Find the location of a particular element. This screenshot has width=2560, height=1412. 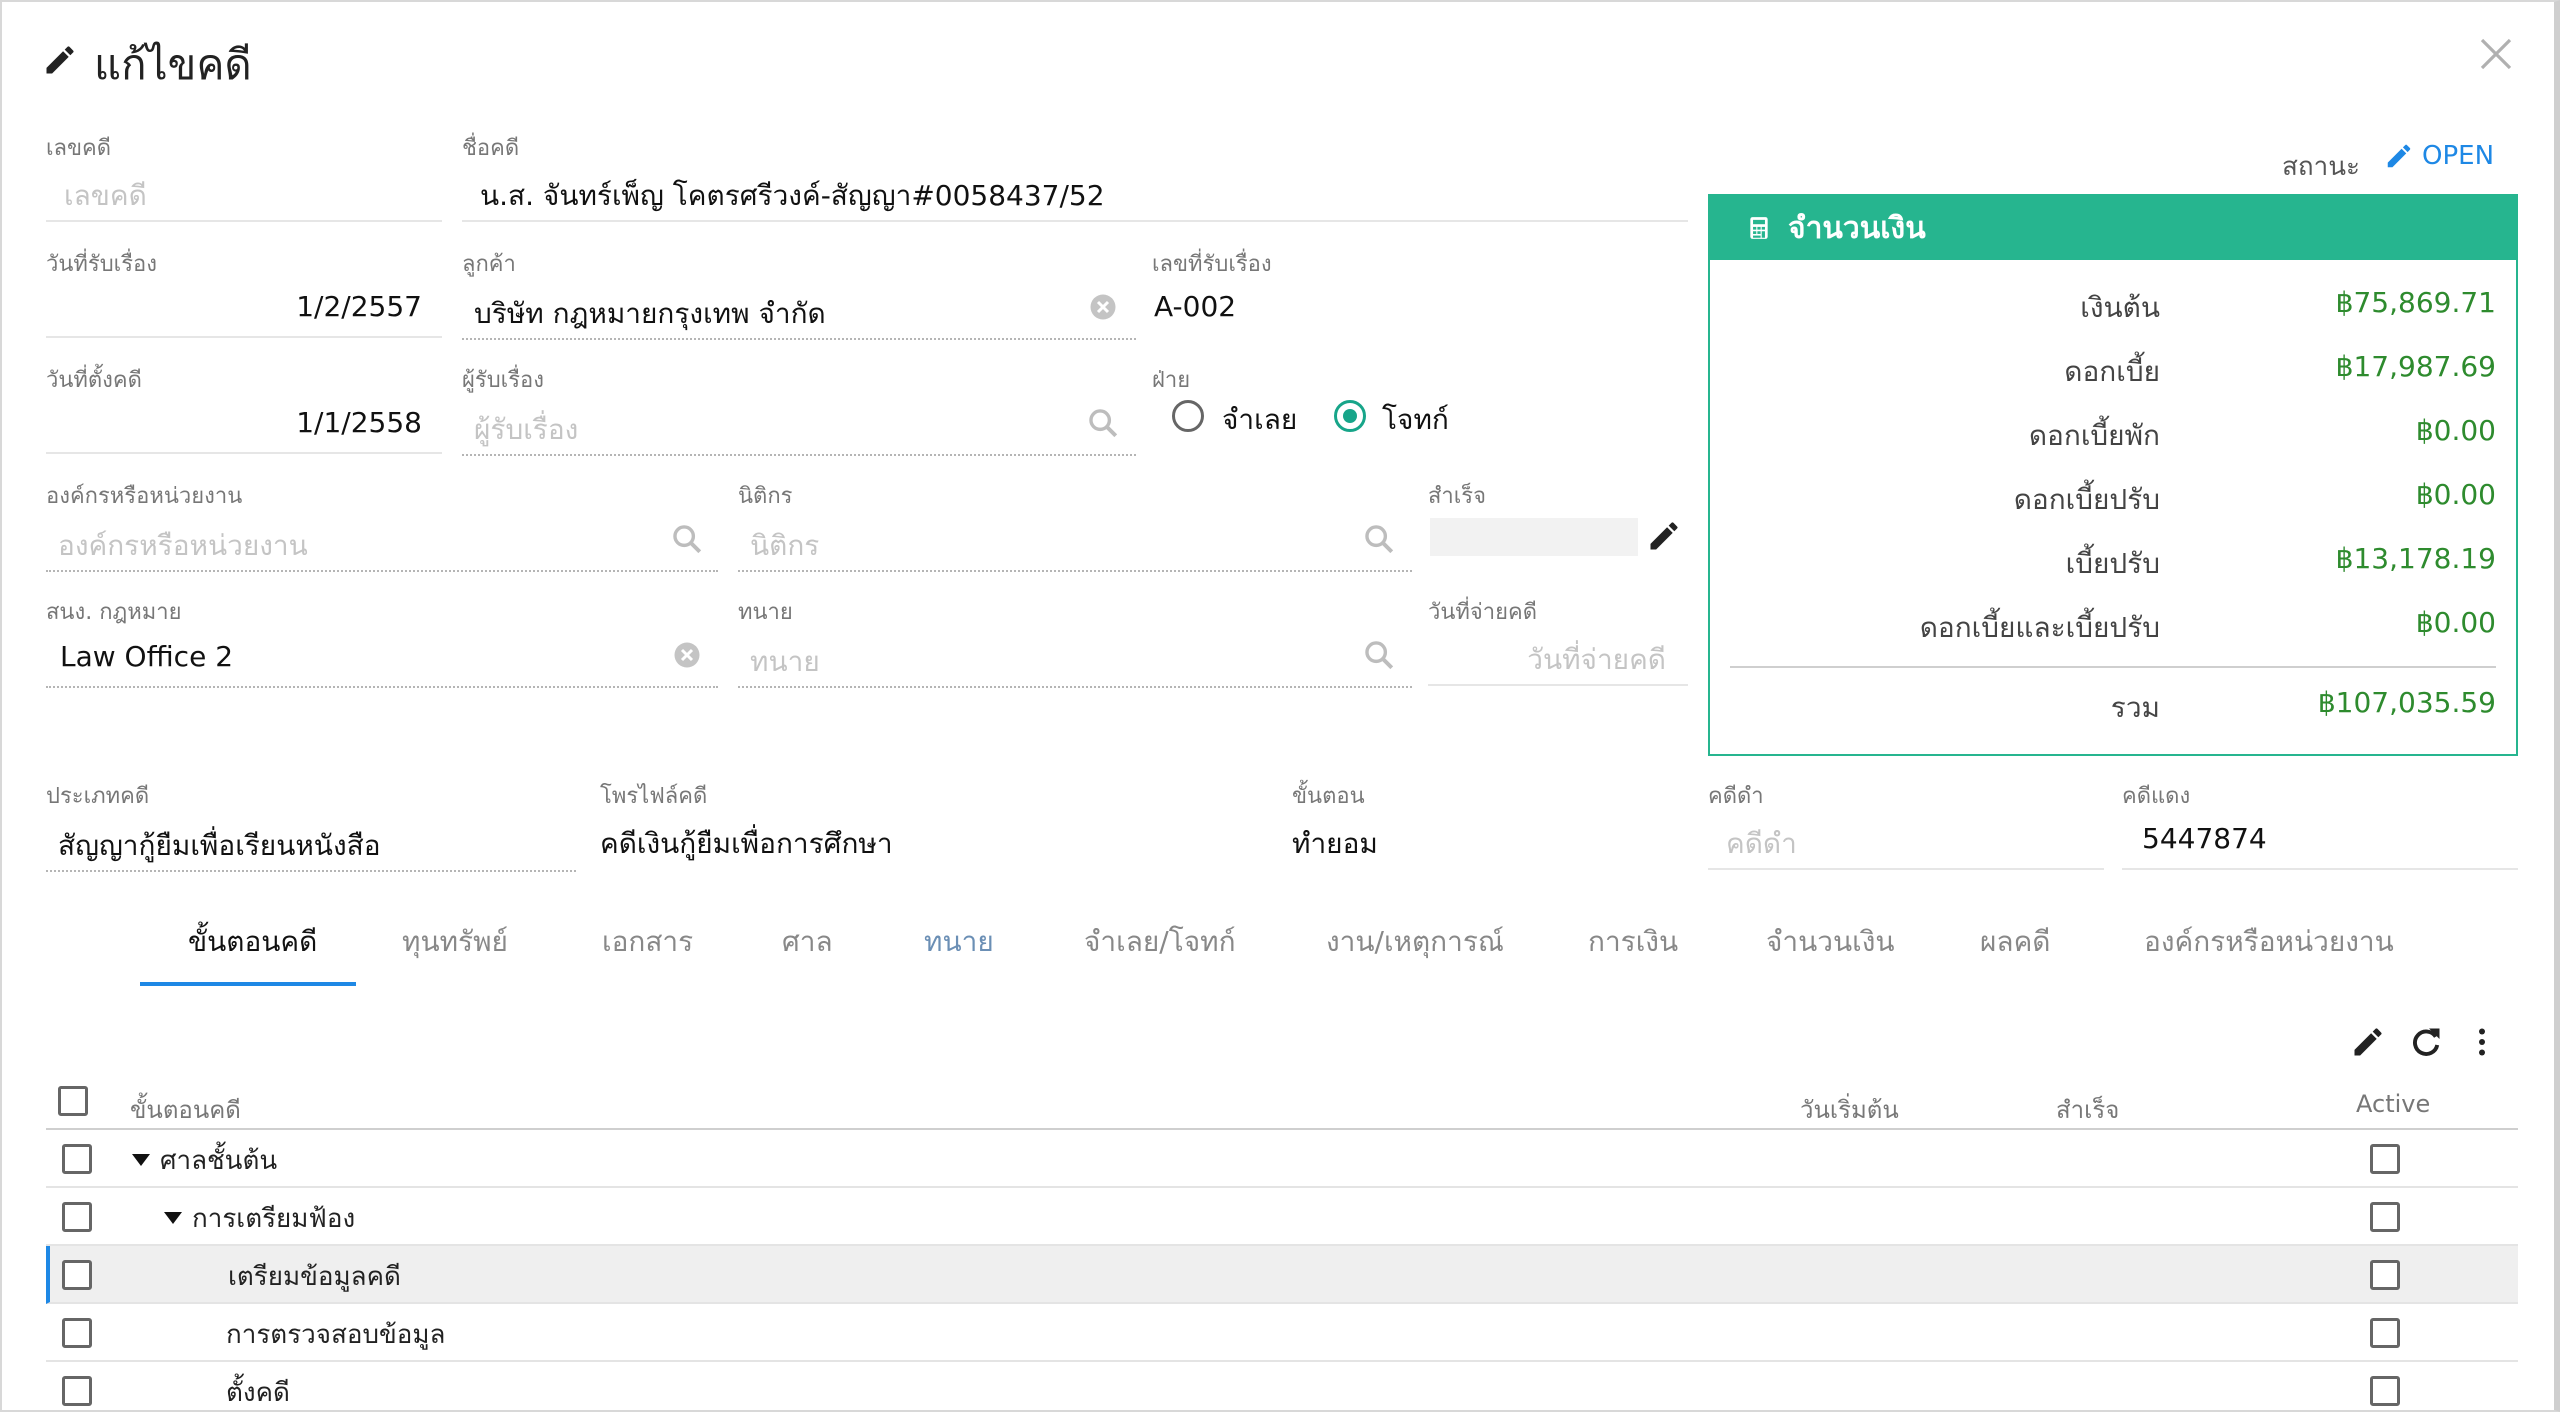

completed-field is located at coordinates (1534, 537).